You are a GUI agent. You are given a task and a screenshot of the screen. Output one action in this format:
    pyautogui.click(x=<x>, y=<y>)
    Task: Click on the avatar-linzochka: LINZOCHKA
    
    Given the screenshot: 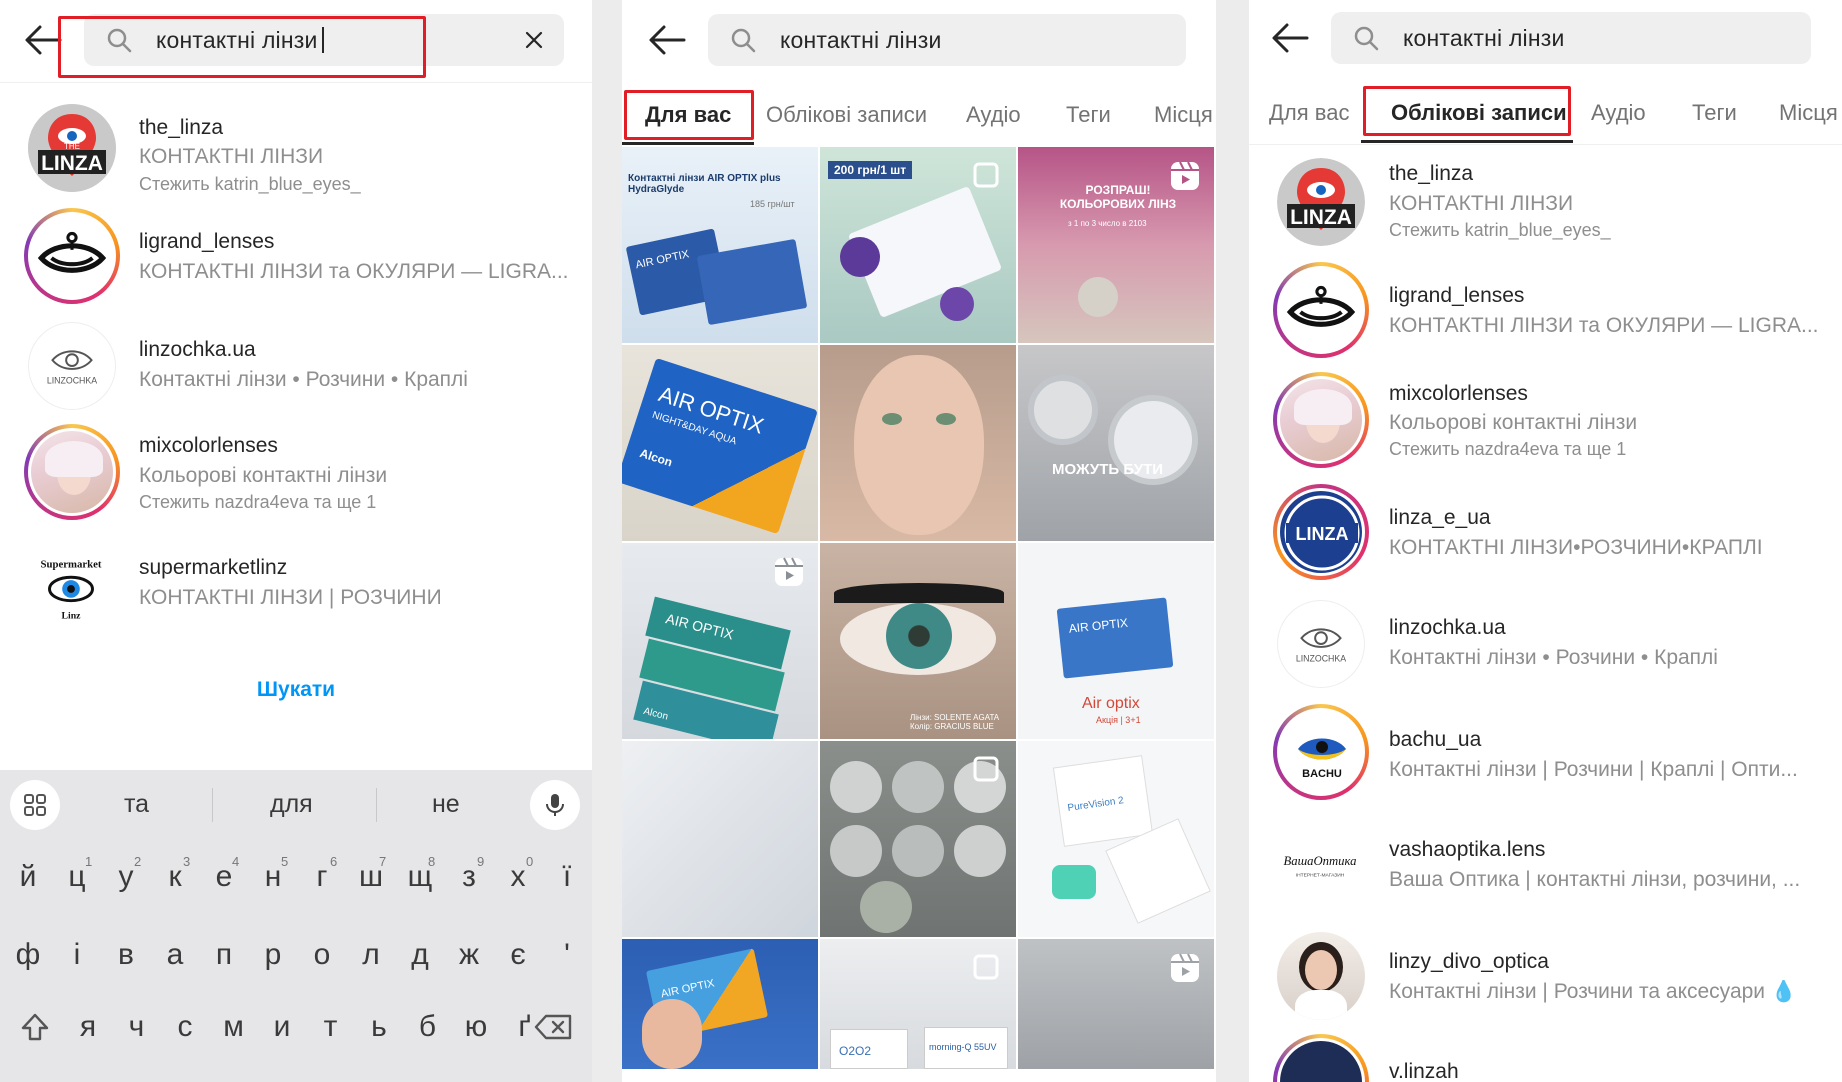 What is the action you would take?
    pyautogui.click(x=72, y=366)
    